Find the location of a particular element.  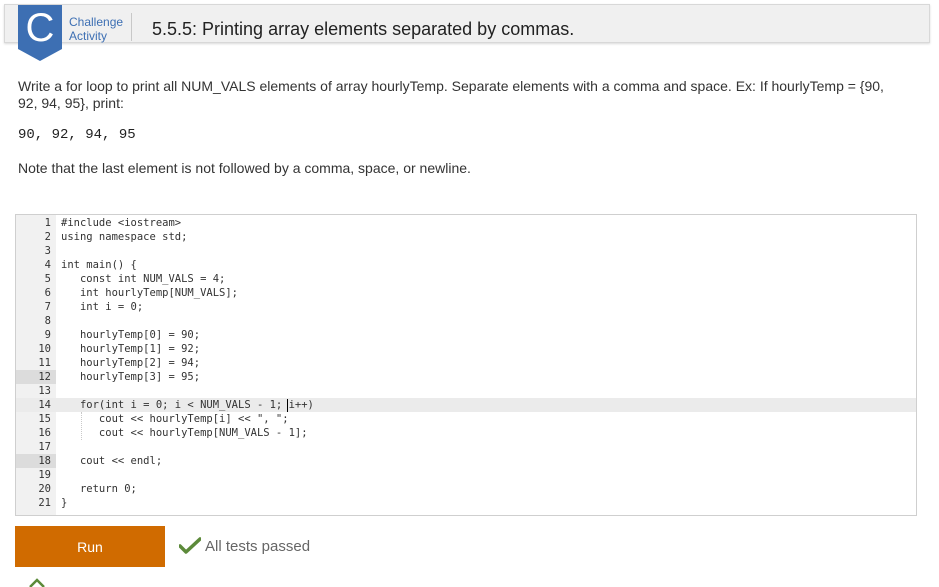

status-text: All tests passed is located at coordinates (258, 546).